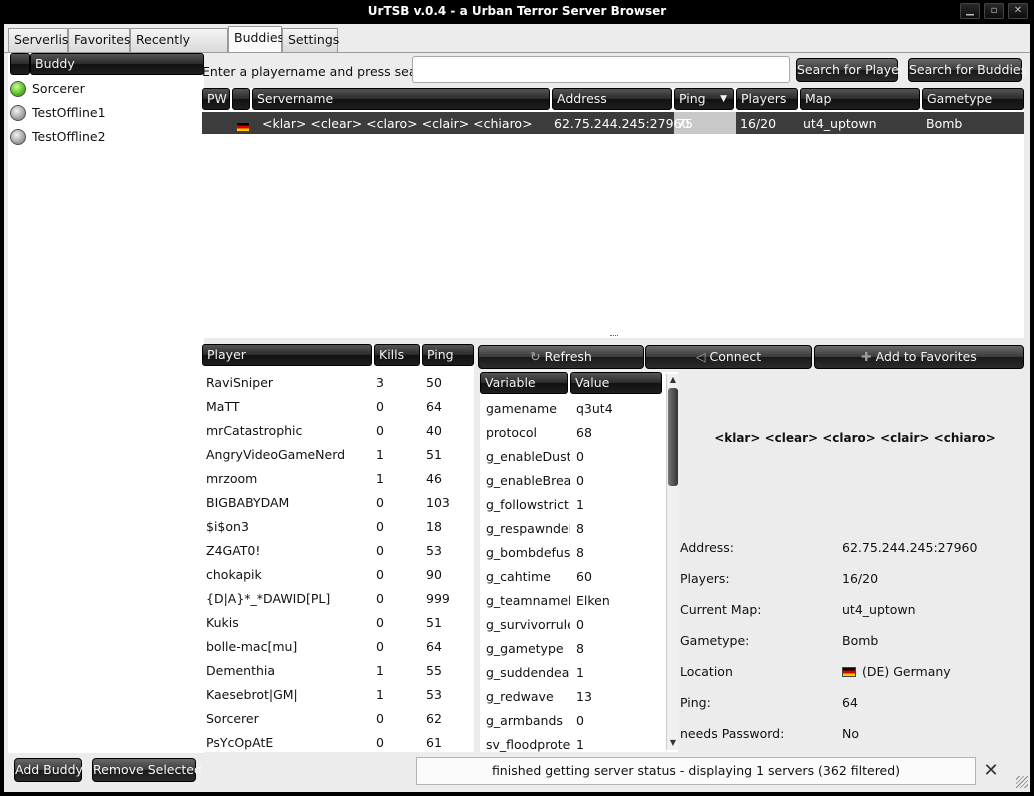 This screenshot has width=1034, height=796. I want to click on variable-row: g_gametype 8, so click(572, 648).